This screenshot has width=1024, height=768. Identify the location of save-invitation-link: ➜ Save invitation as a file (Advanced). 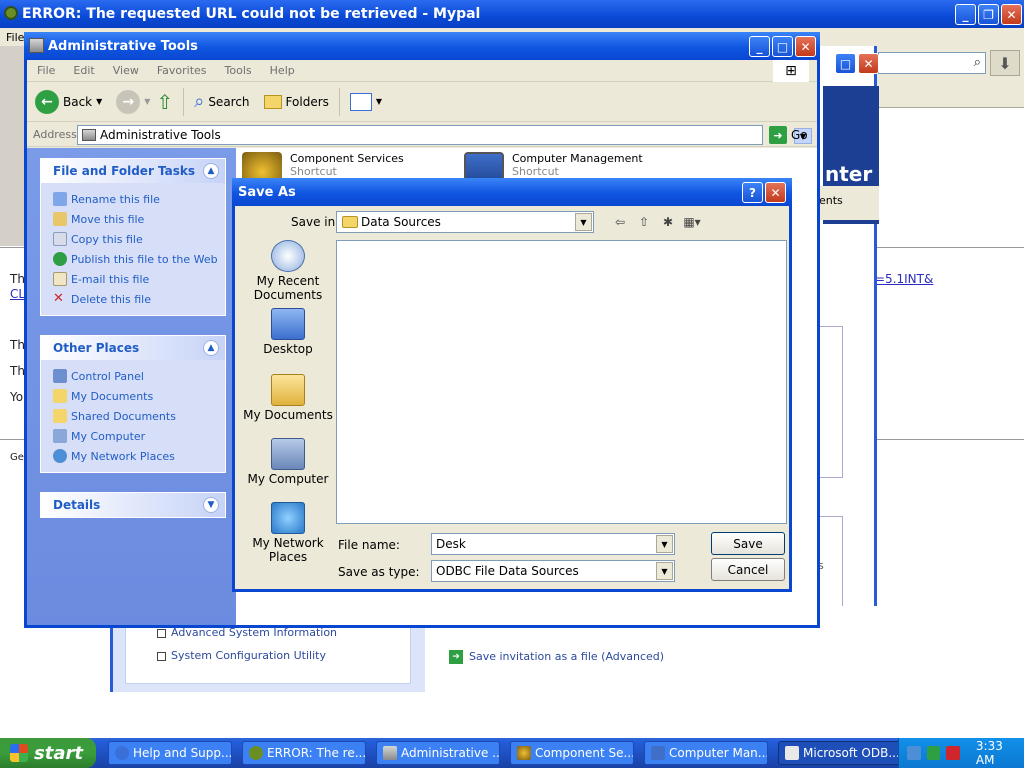
(556, 657).